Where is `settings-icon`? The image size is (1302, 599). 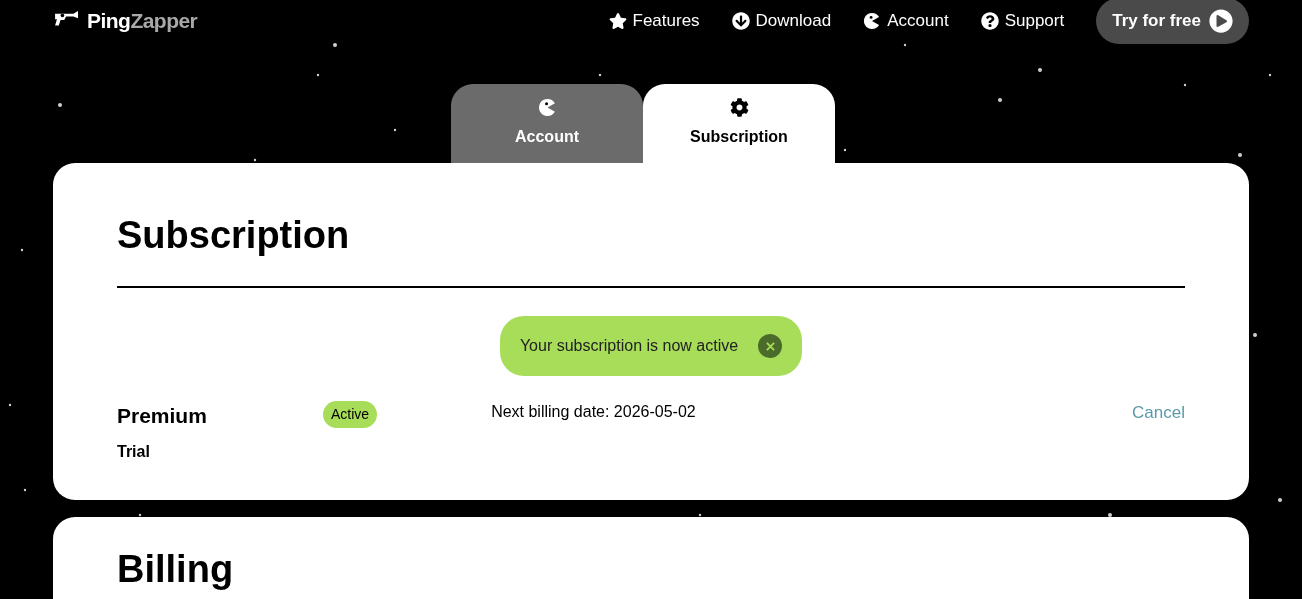 settings-icon is located at coordinates (739, 107).